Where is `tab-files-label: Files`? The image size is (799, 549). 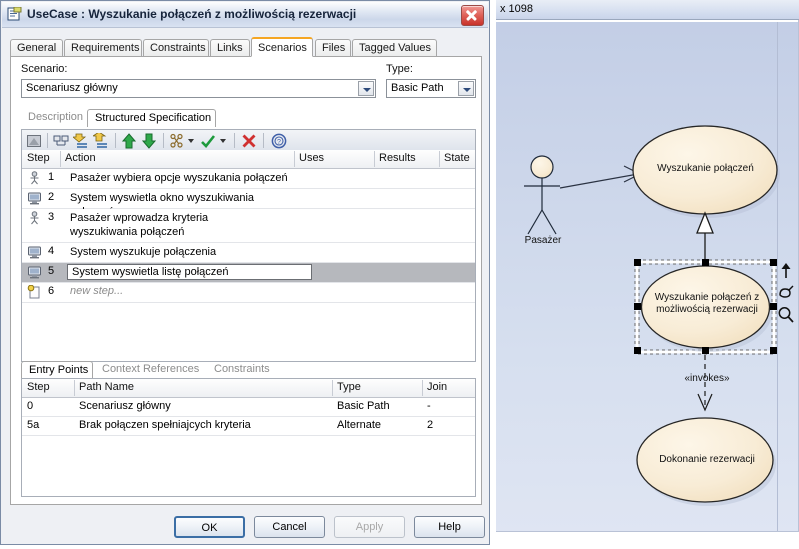 tab-files-label: Files is located at coordinates (334, 48).